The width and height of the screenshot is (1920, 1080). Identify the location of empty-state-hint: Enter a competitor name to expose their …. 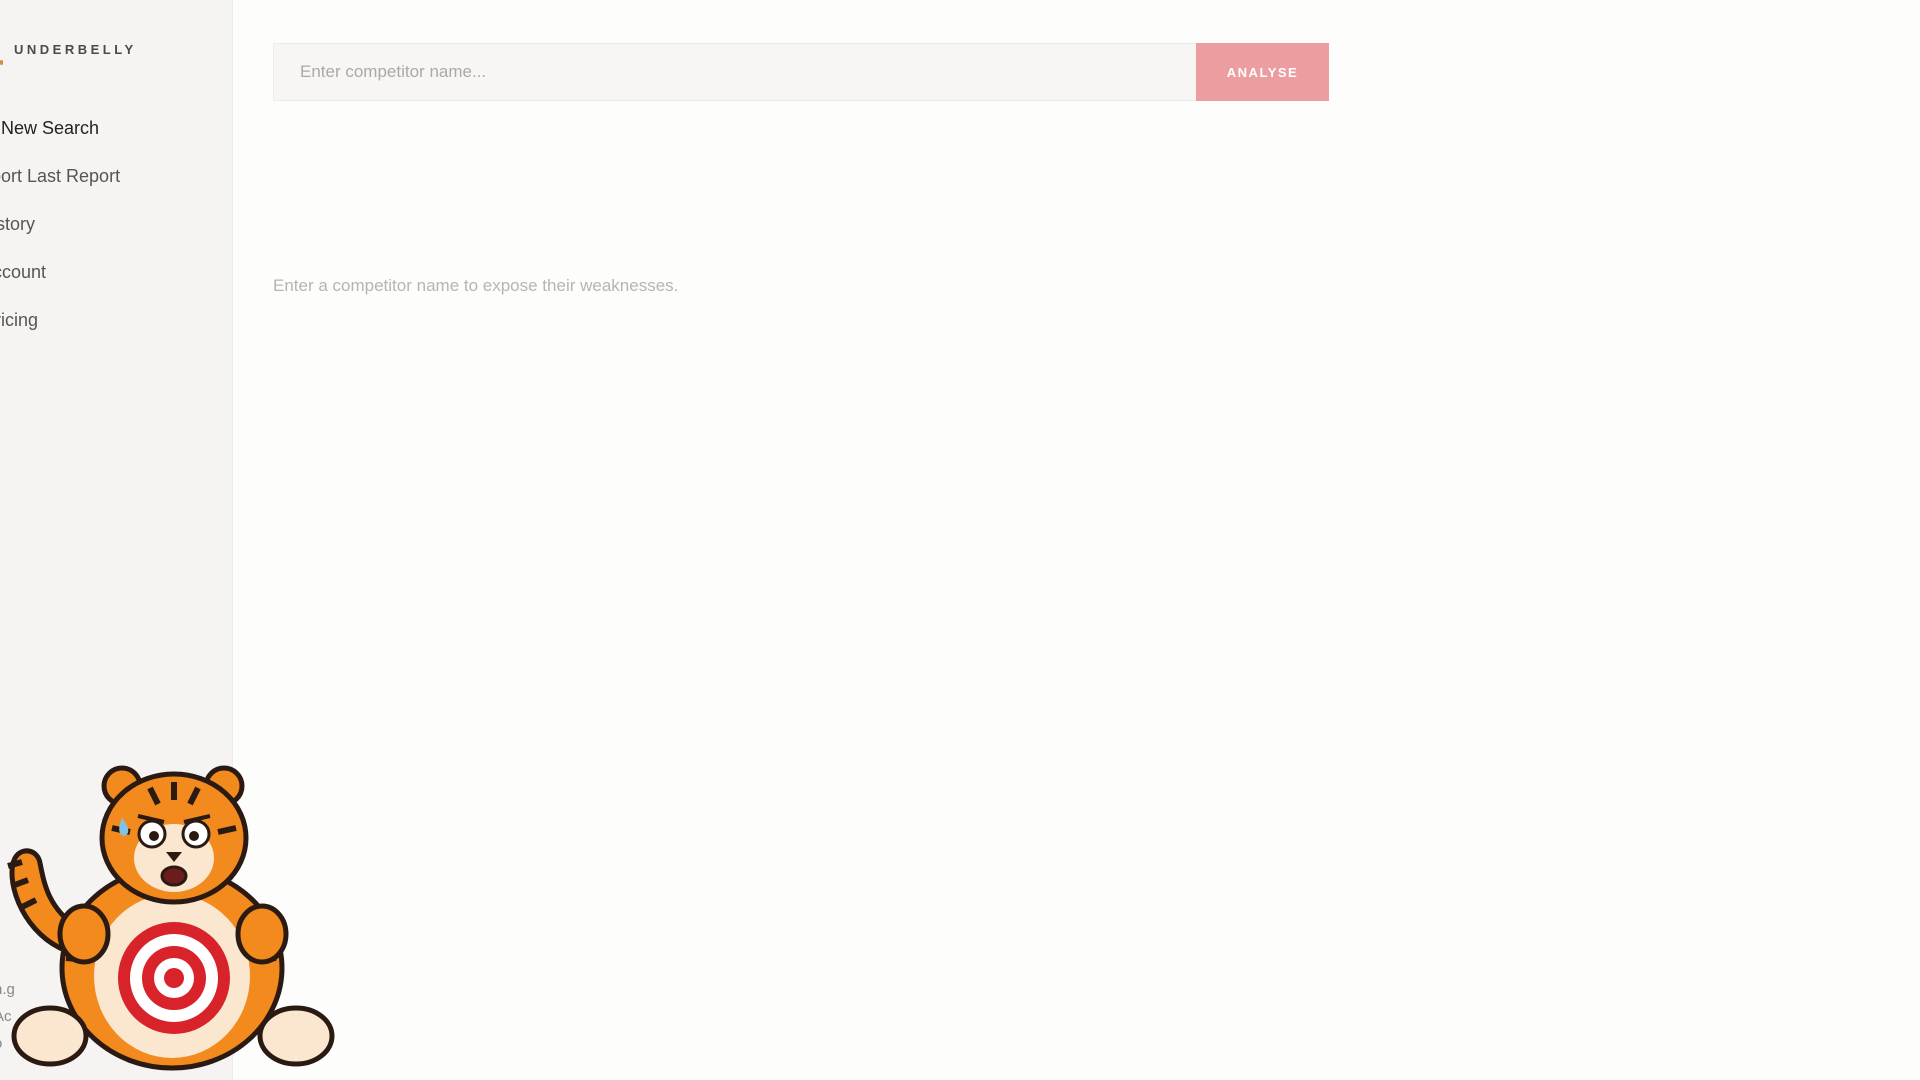
(476, 285).